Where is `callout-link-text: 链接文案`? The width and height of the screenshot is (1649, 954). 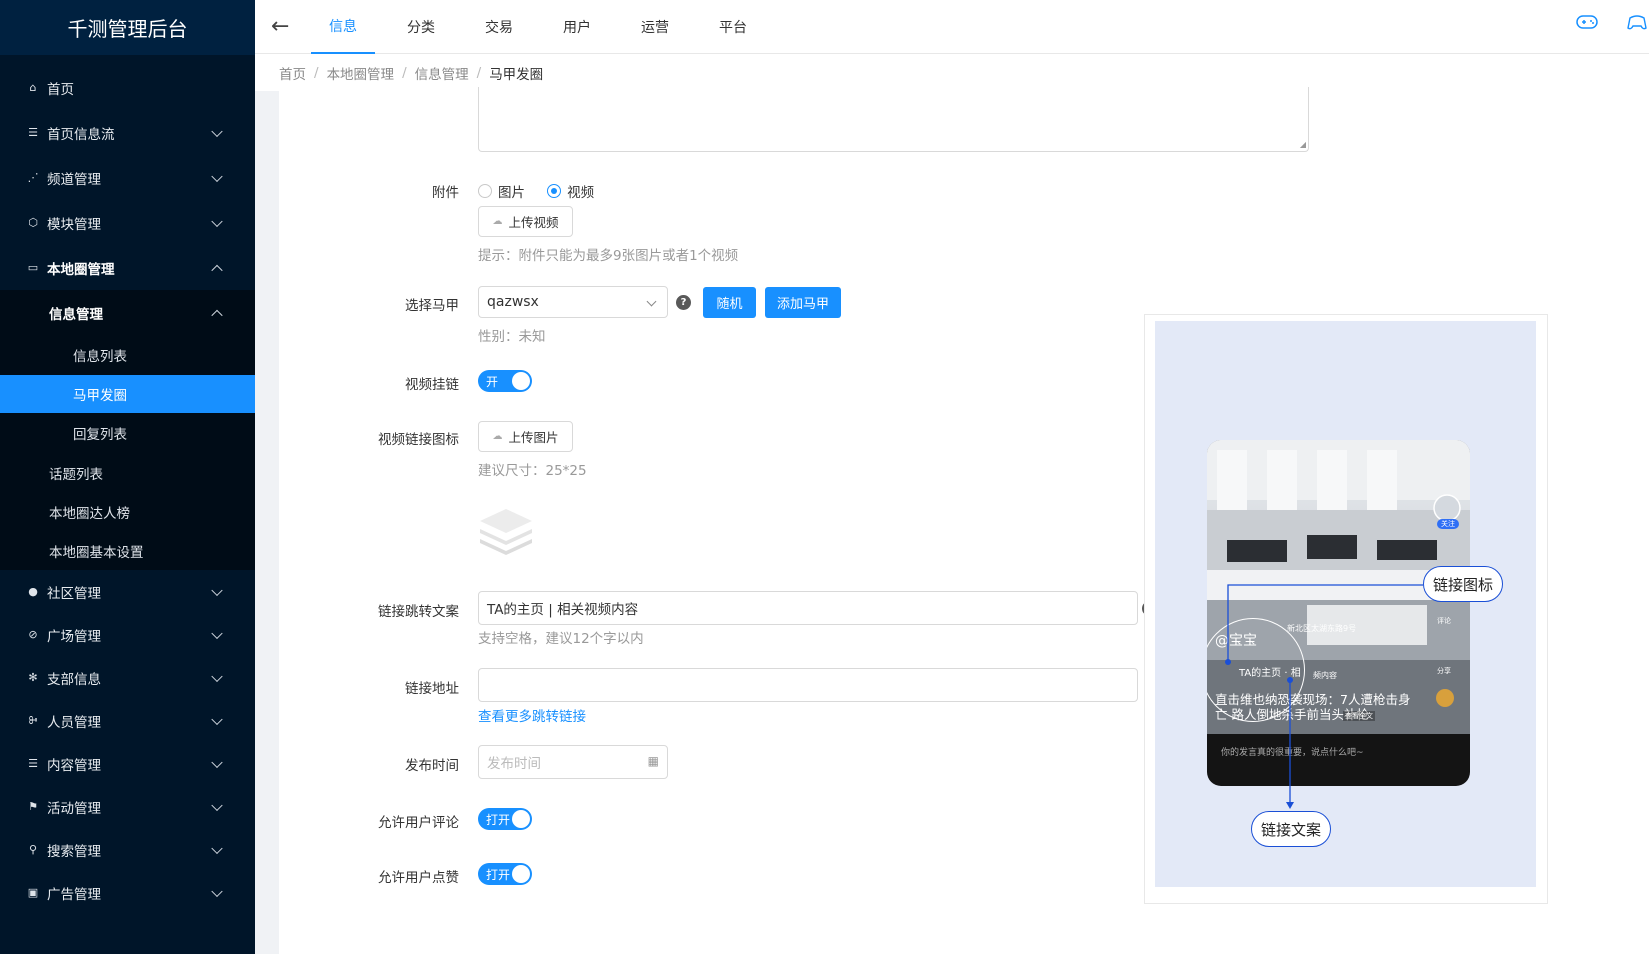
callout-link-text: 链接文案 is located at coordinates (1291, 829).